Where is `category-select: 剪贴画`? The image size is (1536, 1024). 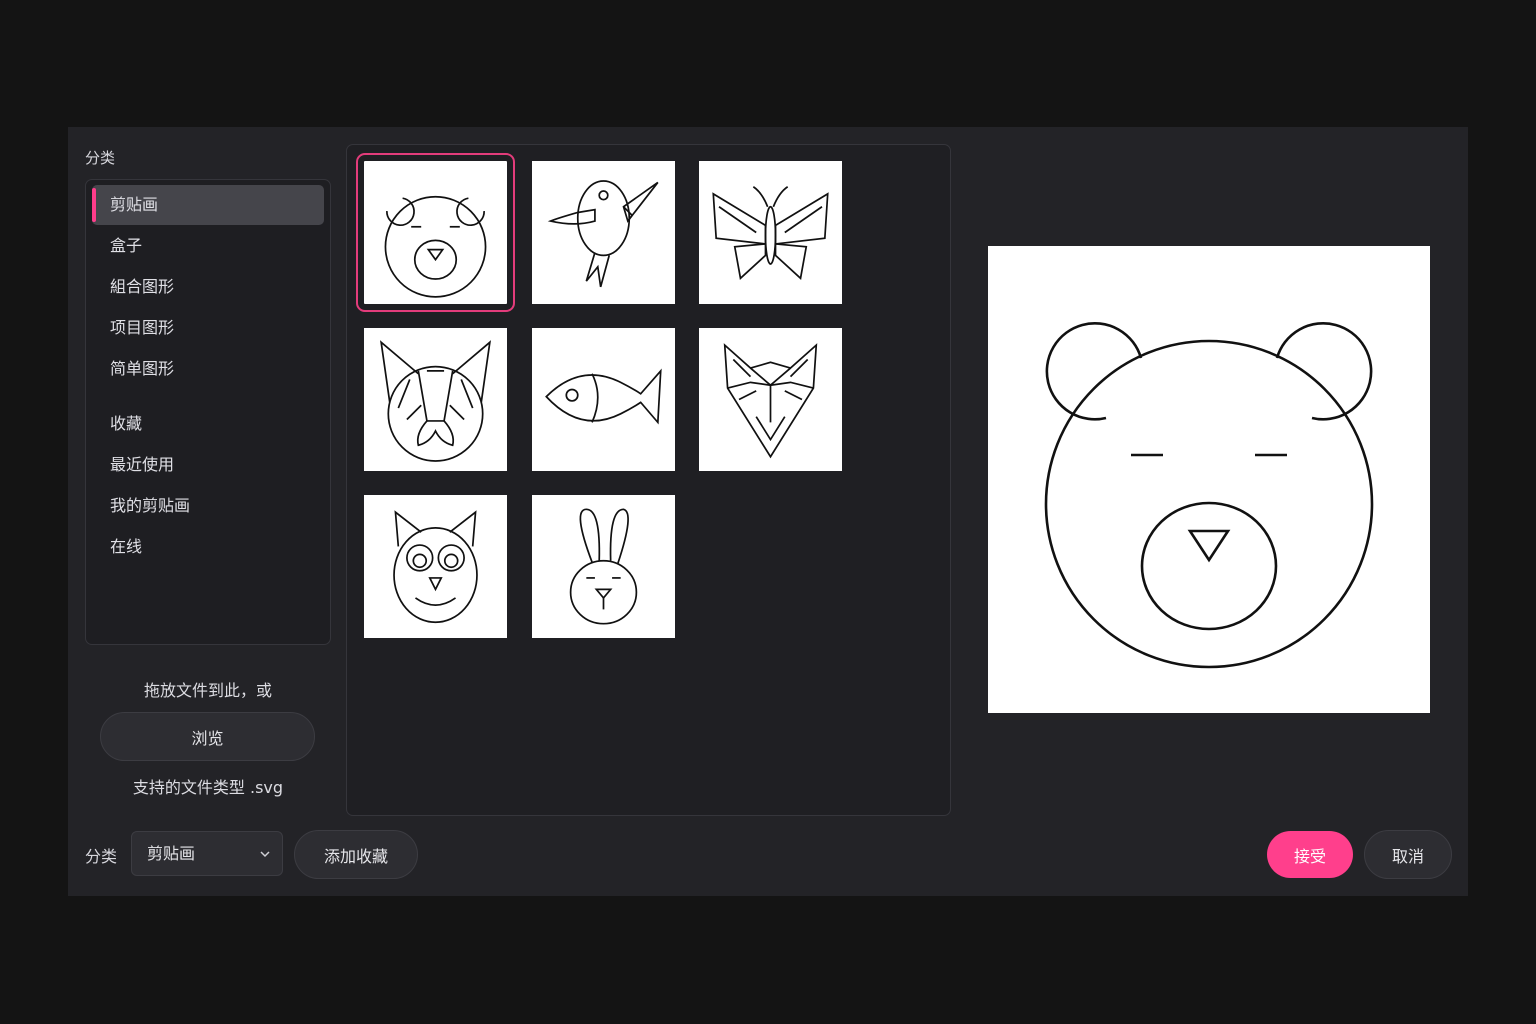 category-select: 剪贴画 is located at coordinates (207, 853).